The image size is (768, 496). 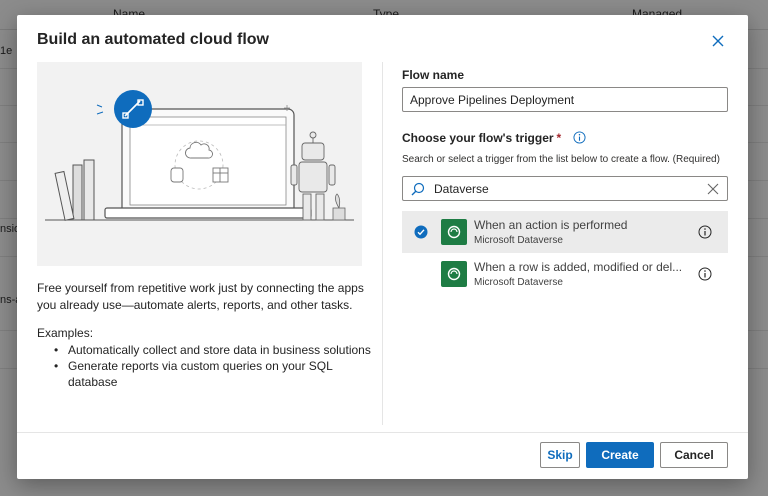 What do you see at coordinates (478, 138) in the screenshot?
I see `trigger-label-text: Choose your flow's trigger` at bounding box center [478, 138].